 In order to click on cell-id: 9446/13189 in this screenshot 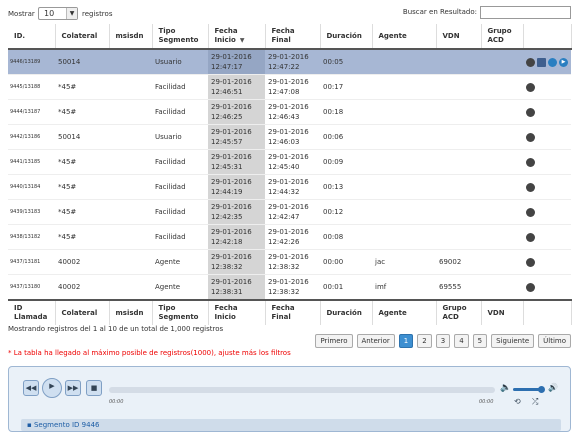, I will do `click(31, 62)`.